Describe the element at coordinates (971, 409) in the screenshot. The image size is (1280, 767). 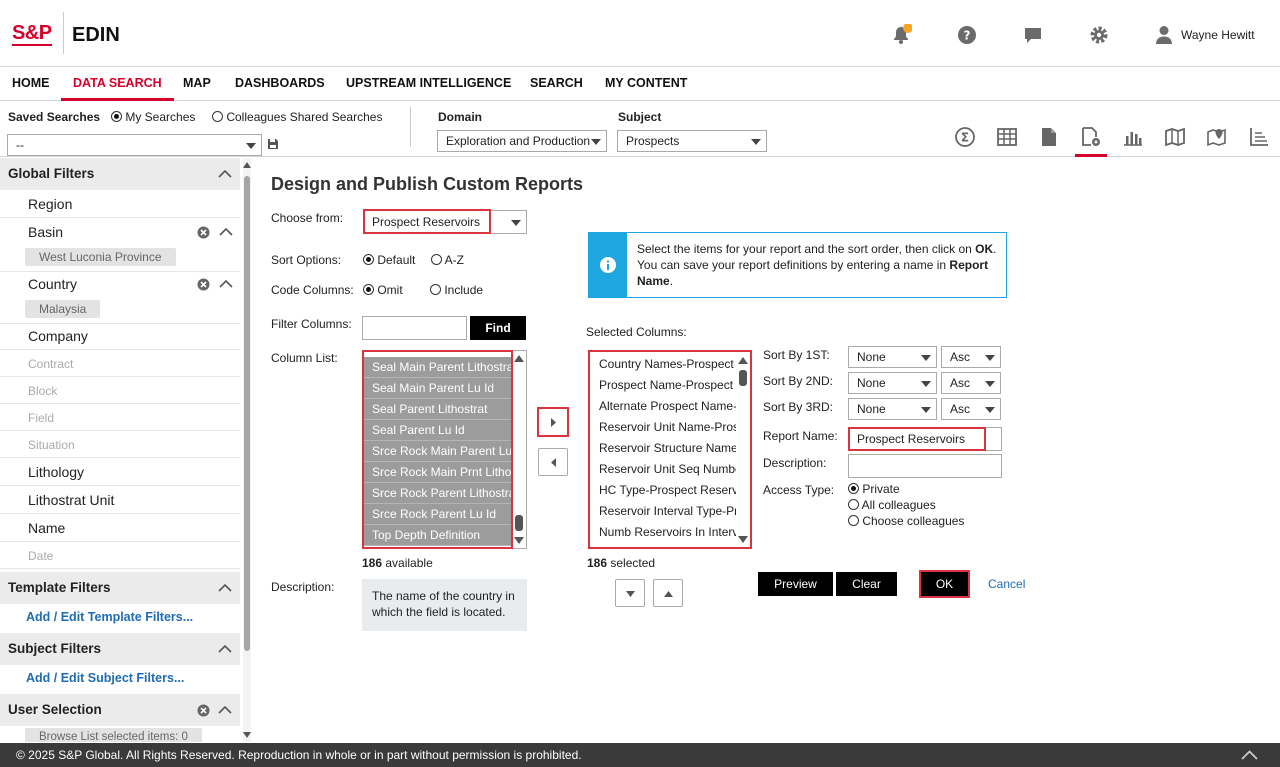
I see `sort-by-3-order: Asc` at that location.